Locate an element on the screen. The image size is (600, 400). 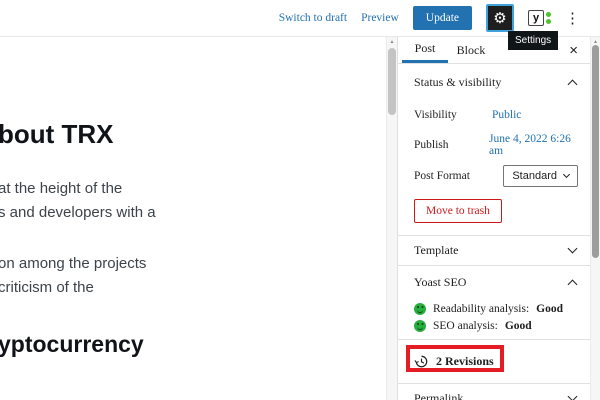
seo-score: Good is located at coordinates (518, 326).